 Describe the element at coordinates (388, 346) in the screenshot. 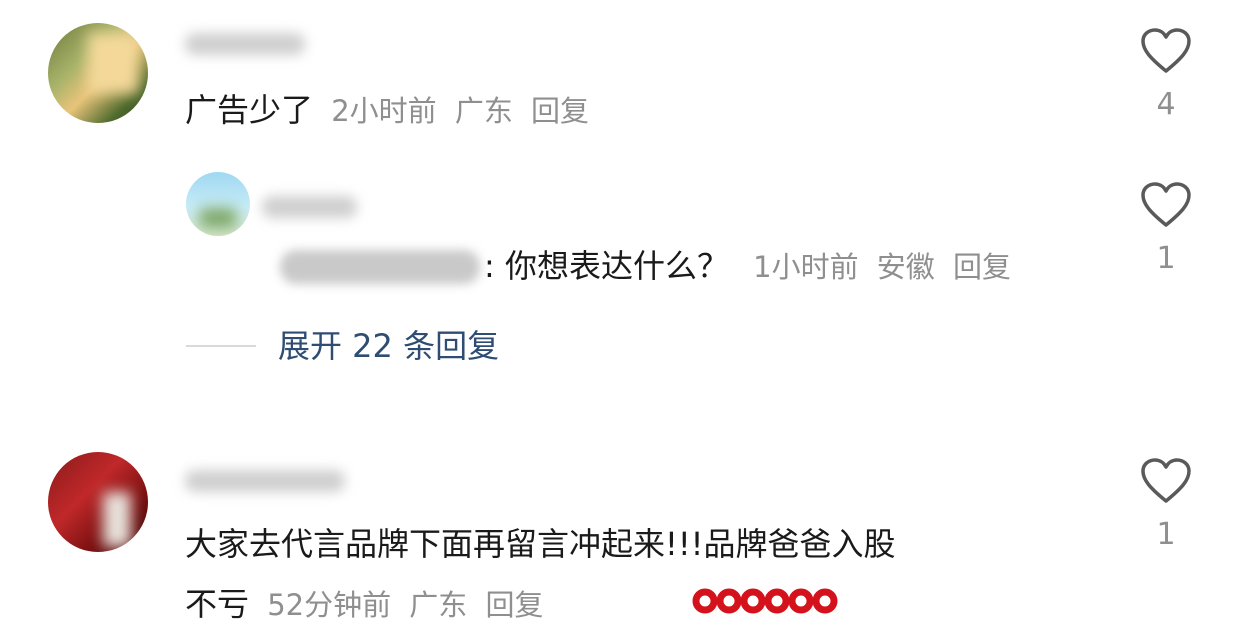

I see `expand-replies-button: 展开 22 条回复` at that location.